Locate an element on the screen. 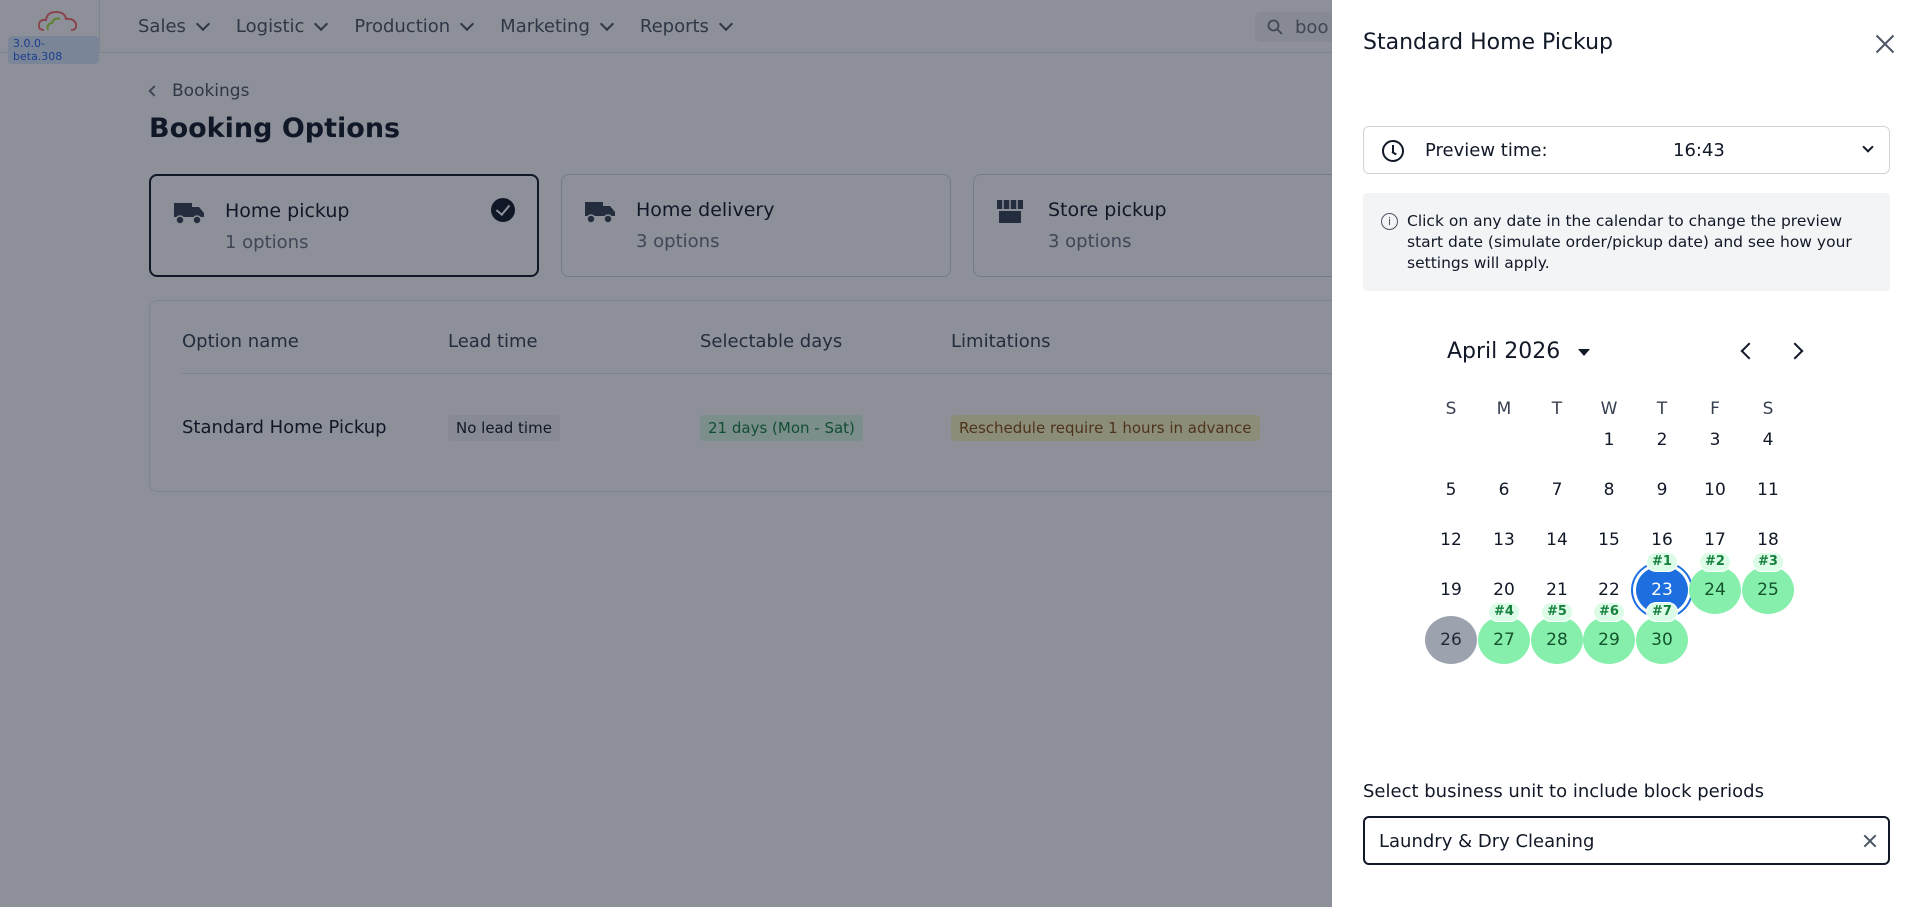 Image resolution: width=1919 pixels, height=907 pixels. slot-order-badge: #5 is located at coordinates (1557, 612).